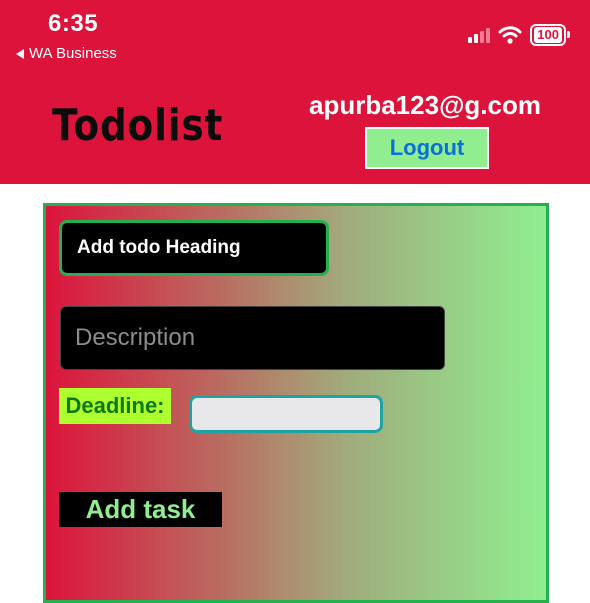 Image resolution: width=590 pixels, height=603 pixels. What do you see at coordinates (20, 53) in the screenshot?
I see `back-arrow-icon` at bounding box center [20, 53].